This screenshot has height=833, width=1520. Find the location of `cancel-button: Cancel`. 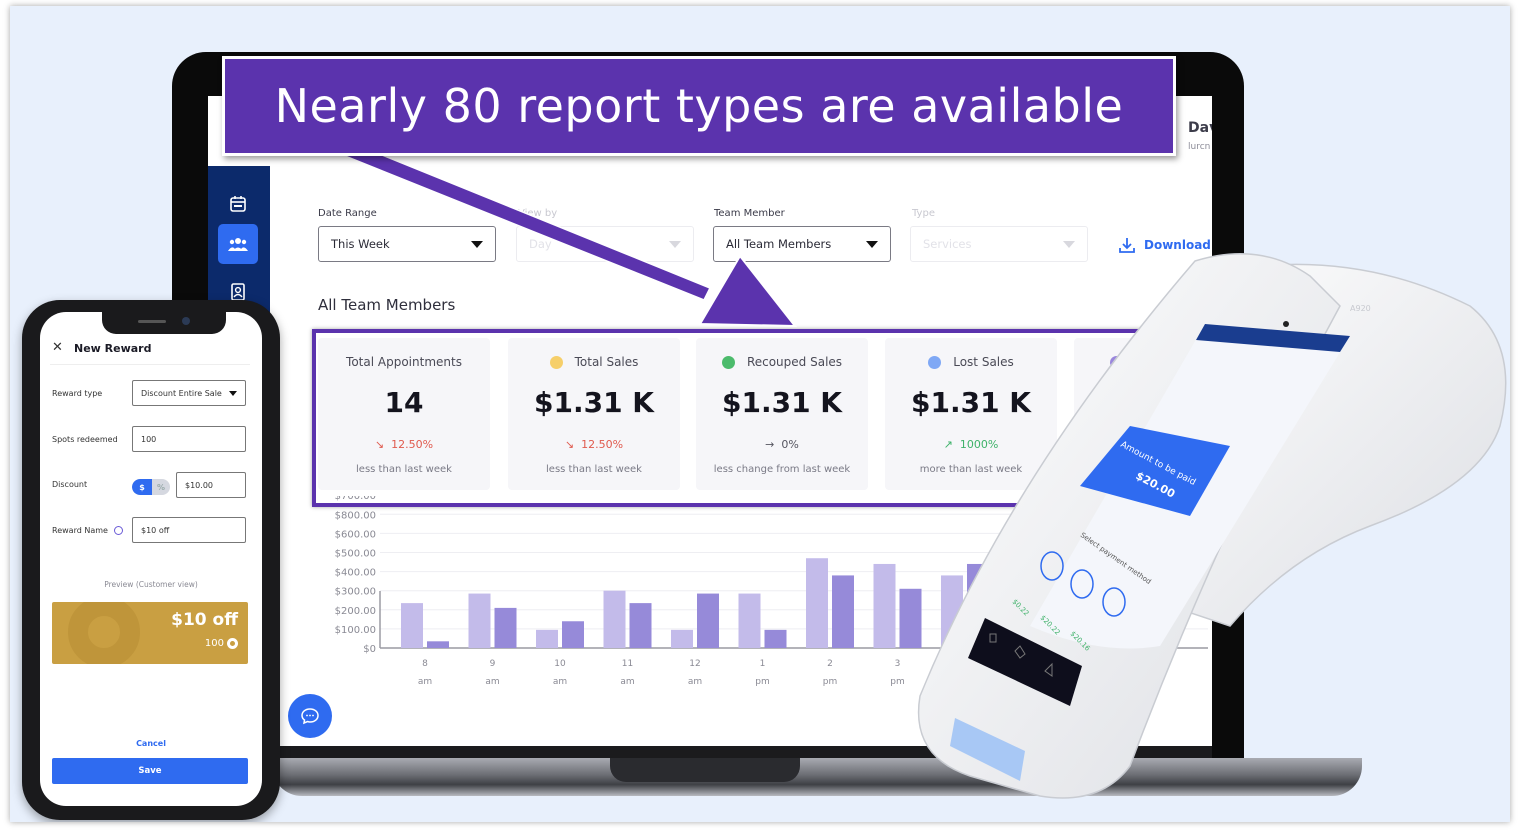

cancel-button: Cancel is located at coordinates (151, 743).